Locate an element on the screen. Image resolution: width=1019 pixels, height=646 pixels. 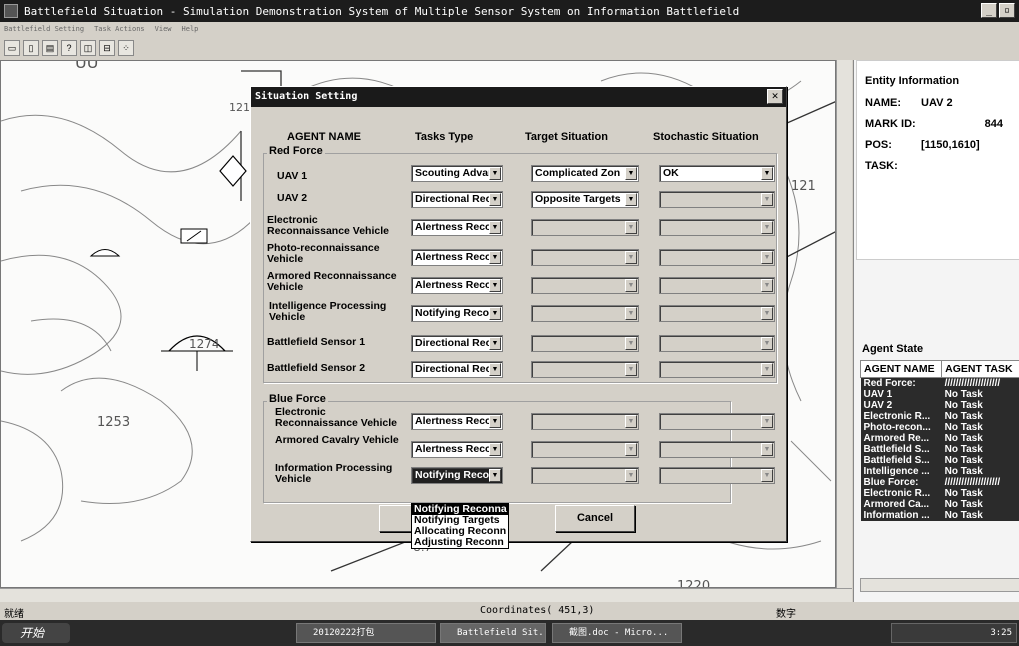
maximize-button: ▫ is located at coordinates (1007, 10).